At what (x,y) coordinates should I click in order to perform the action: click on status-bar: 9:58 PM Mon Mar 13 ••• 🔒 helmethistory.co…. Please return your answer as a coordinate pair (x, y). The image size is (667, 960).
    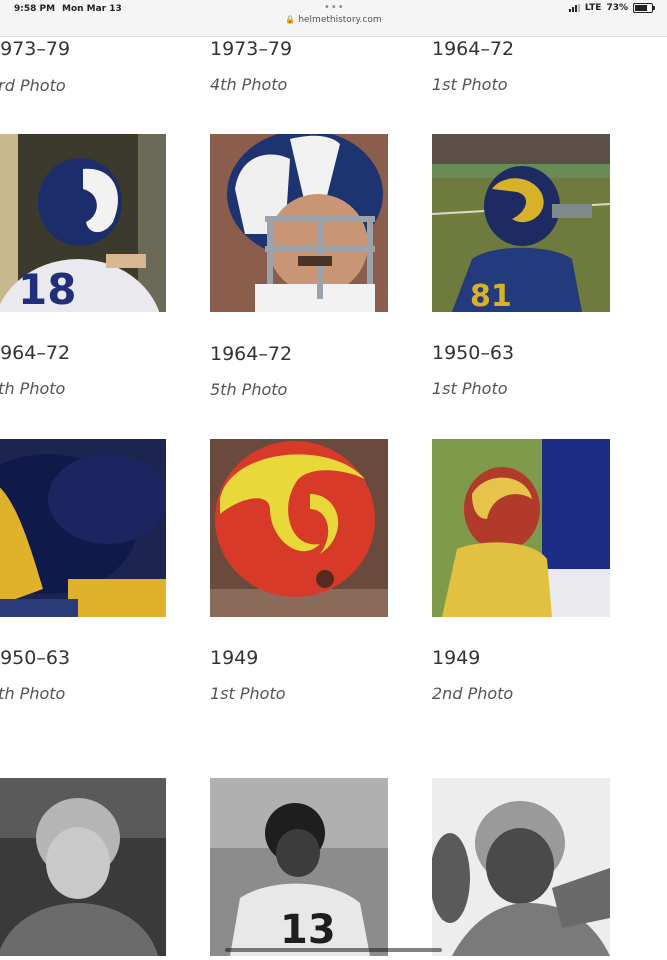
    Looking at the image, I should click on (333, 18).